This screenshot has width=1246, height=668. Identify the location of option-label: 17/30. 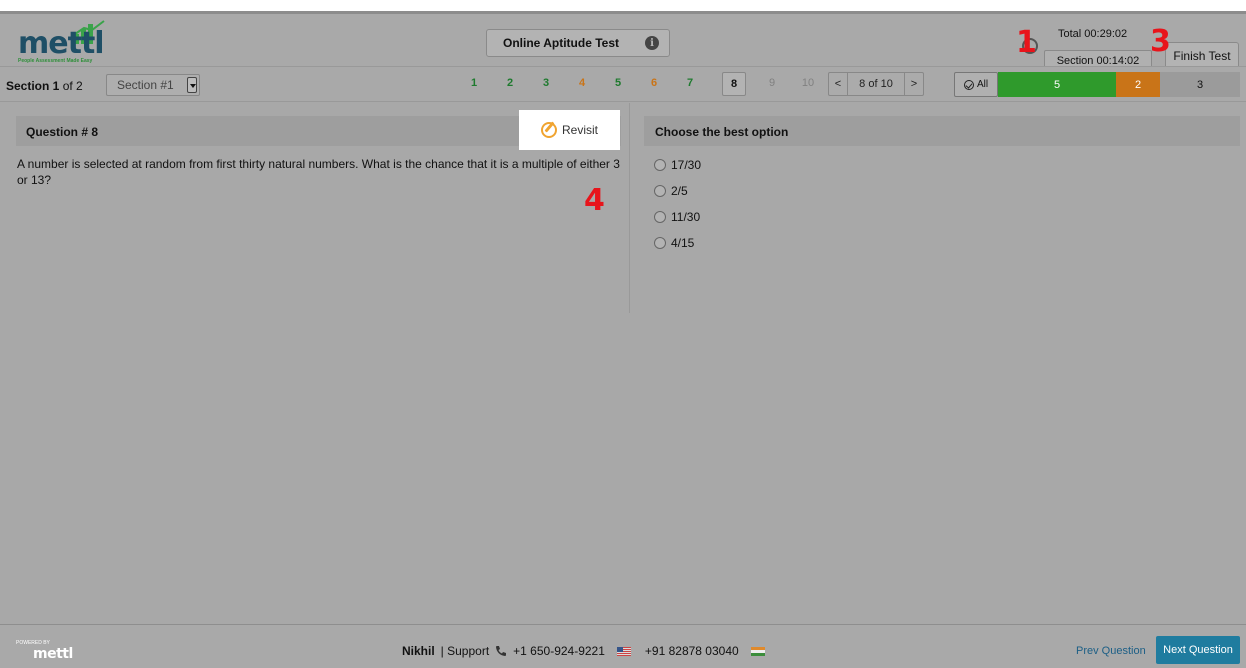
(686, 165).